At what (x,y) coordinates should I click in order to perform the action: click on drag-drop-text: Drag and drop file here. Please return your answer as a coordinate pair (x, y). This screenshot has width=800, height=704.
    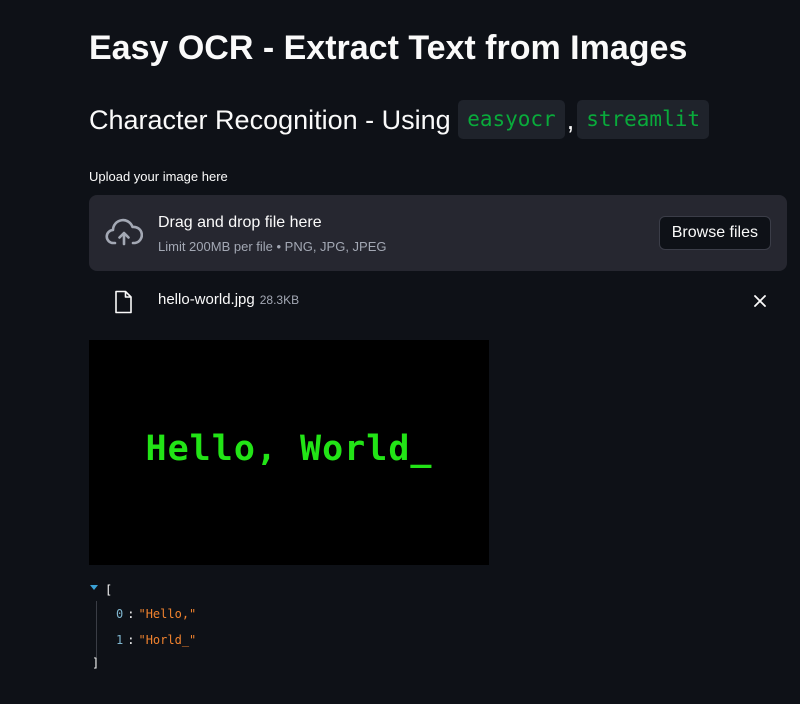
    Looking at the image, I should click on (240, 222).